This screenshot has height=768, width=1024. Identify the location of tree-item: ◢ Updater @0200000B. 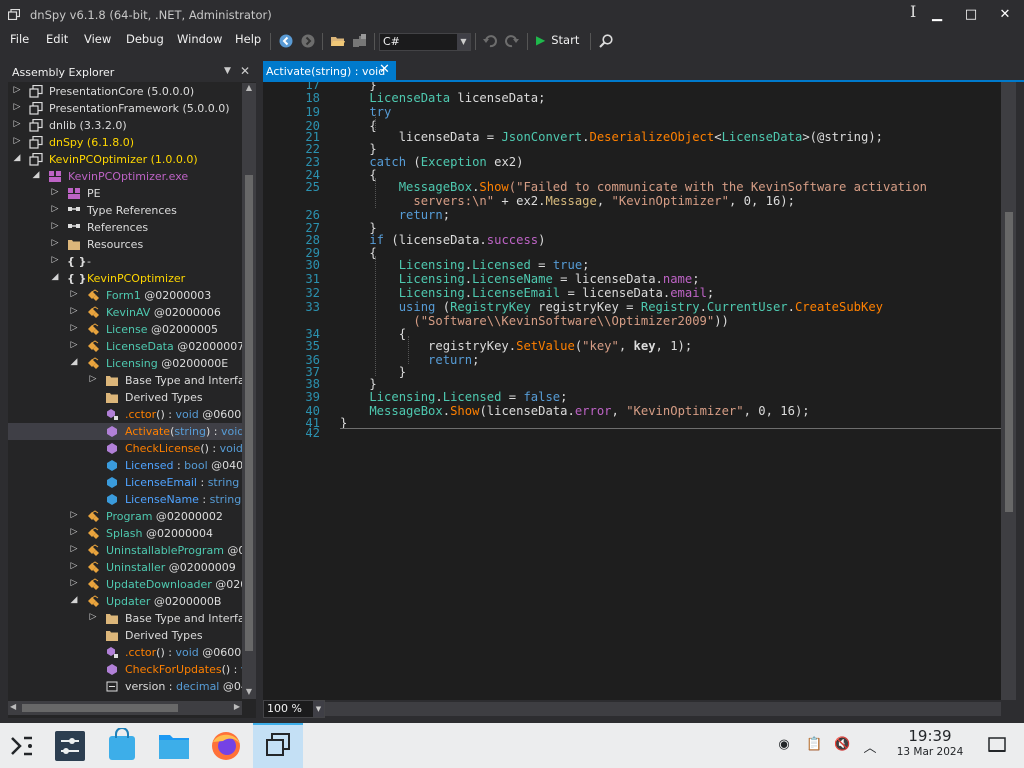
(125, 601).